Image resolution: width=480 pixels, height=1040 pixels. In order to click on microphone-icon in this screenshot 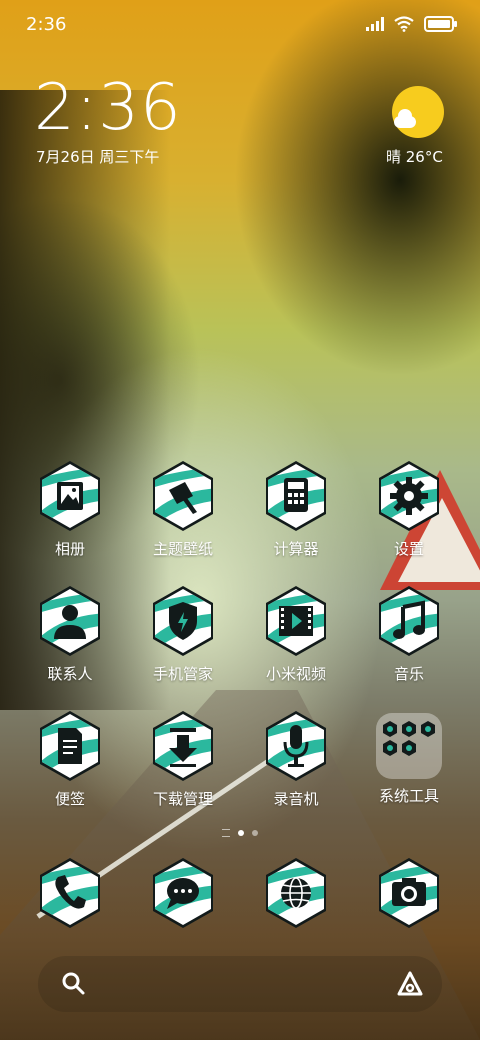, I will do `click(296, 746)`.